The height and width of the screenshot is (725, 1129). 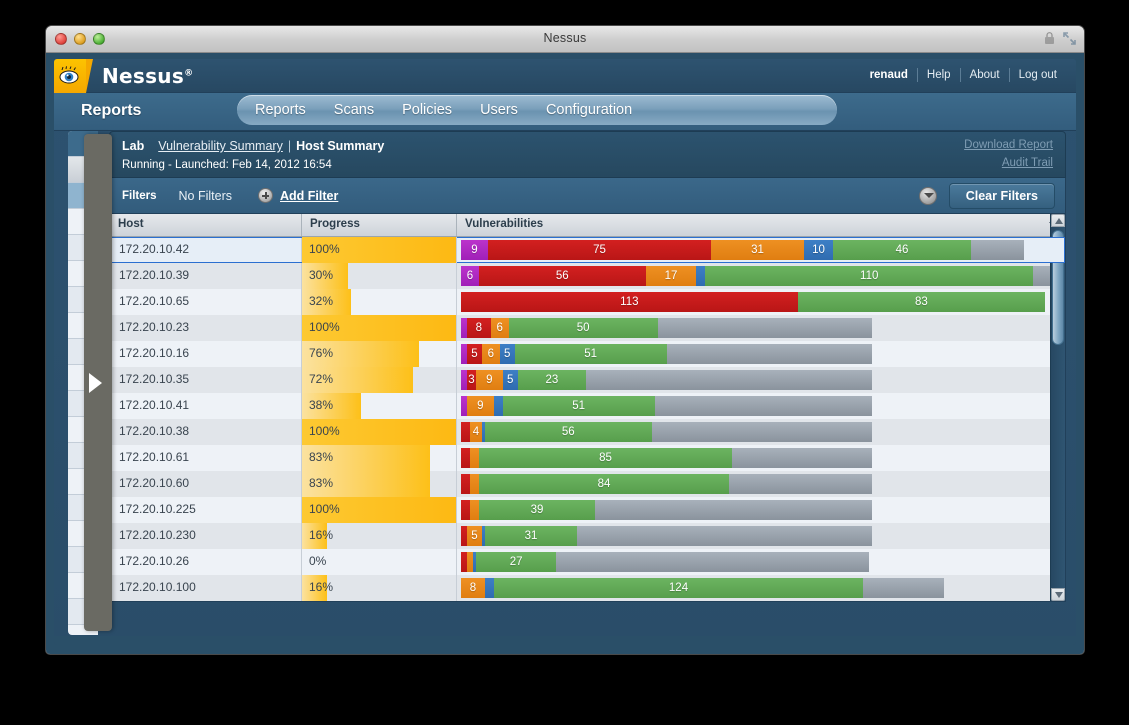 I want to click on table-row: 172.20.10.60 83% 84, so click(x=587, y=484).